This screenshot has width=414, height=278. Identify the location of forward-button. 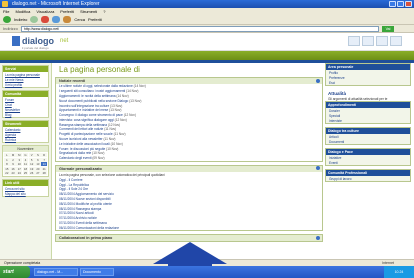
(34, 19).